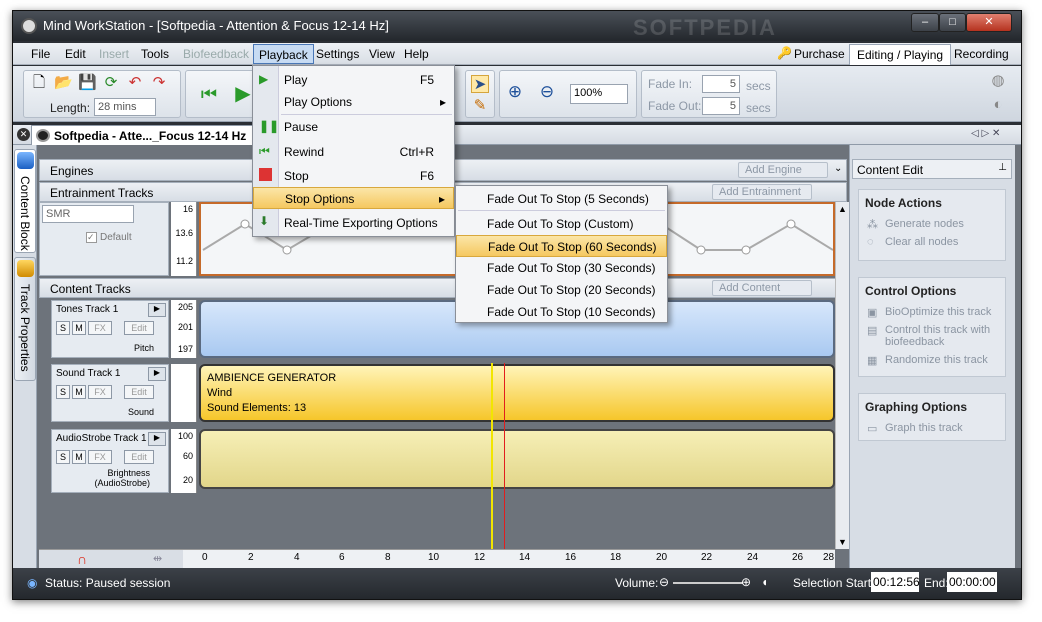  I want to click on add-entrainment-button: Add Entrainment, so click(762, 192).